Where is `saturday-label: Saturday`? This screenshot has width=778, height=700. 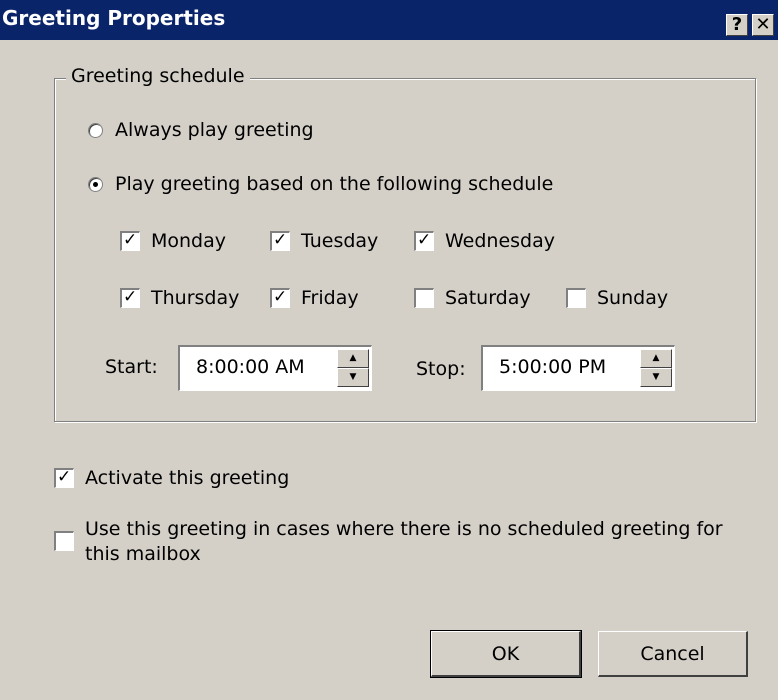 saturday-label: Saturday is located at coordinates (488, 298).